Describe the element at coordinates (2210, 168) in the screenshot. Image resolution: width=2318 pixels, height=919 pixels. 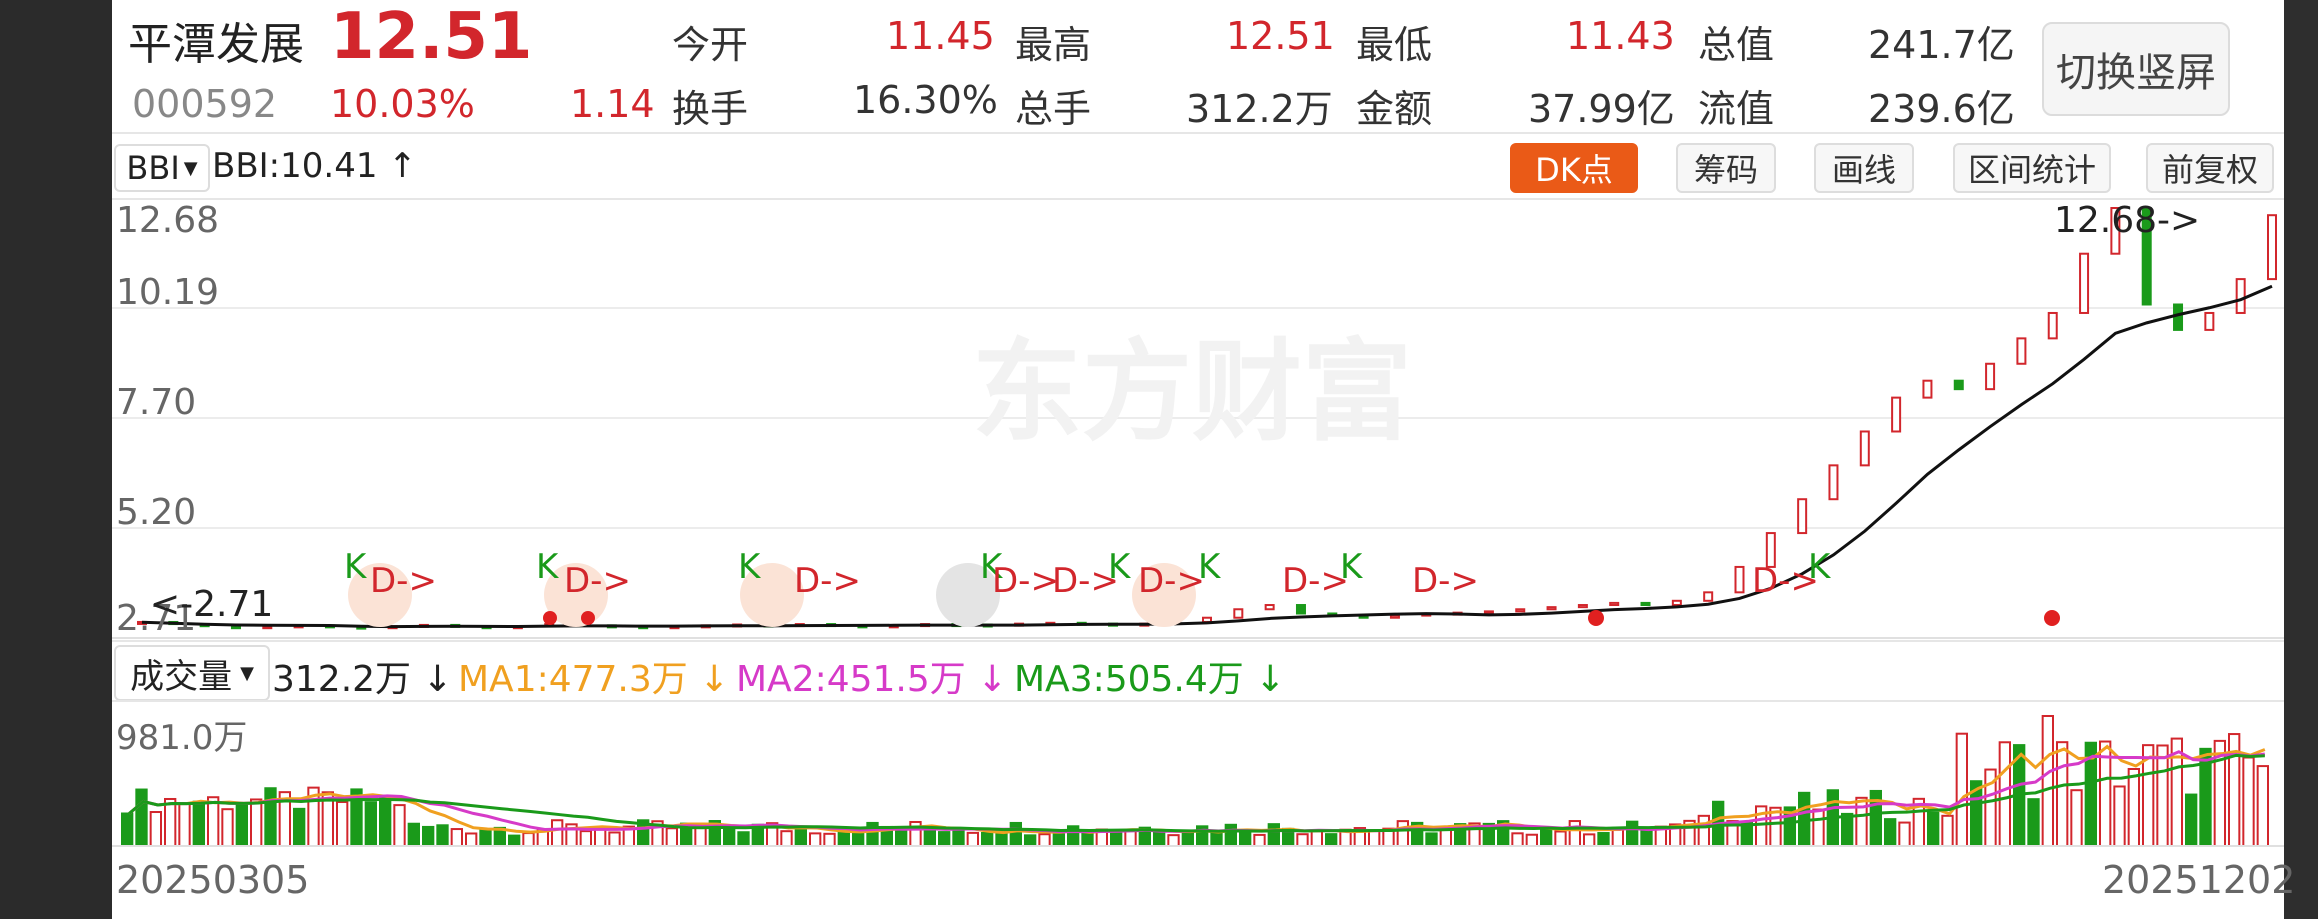
I see `adjust-button: 前复权` at that location.